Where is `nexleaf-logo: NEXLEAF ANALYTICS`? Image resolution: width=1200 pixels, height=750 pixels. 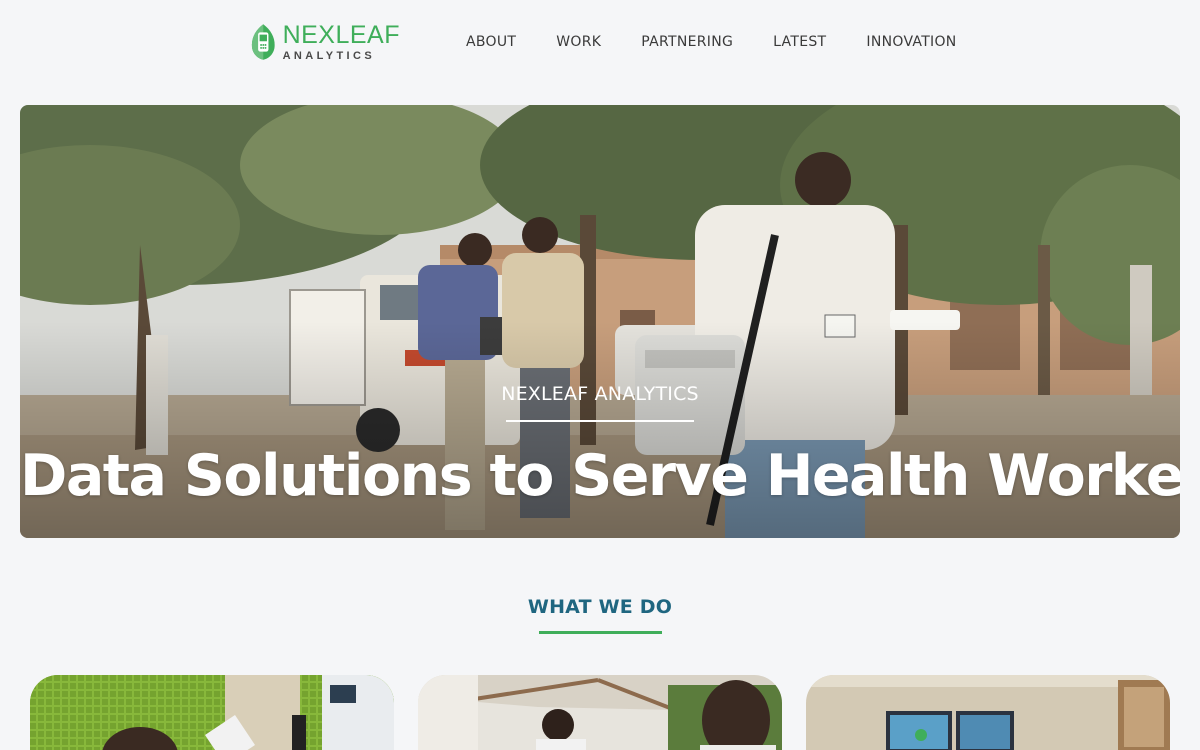
nexleaf-logo: NEXLEAF ANALYTICS is located at coordinates (325, 42).